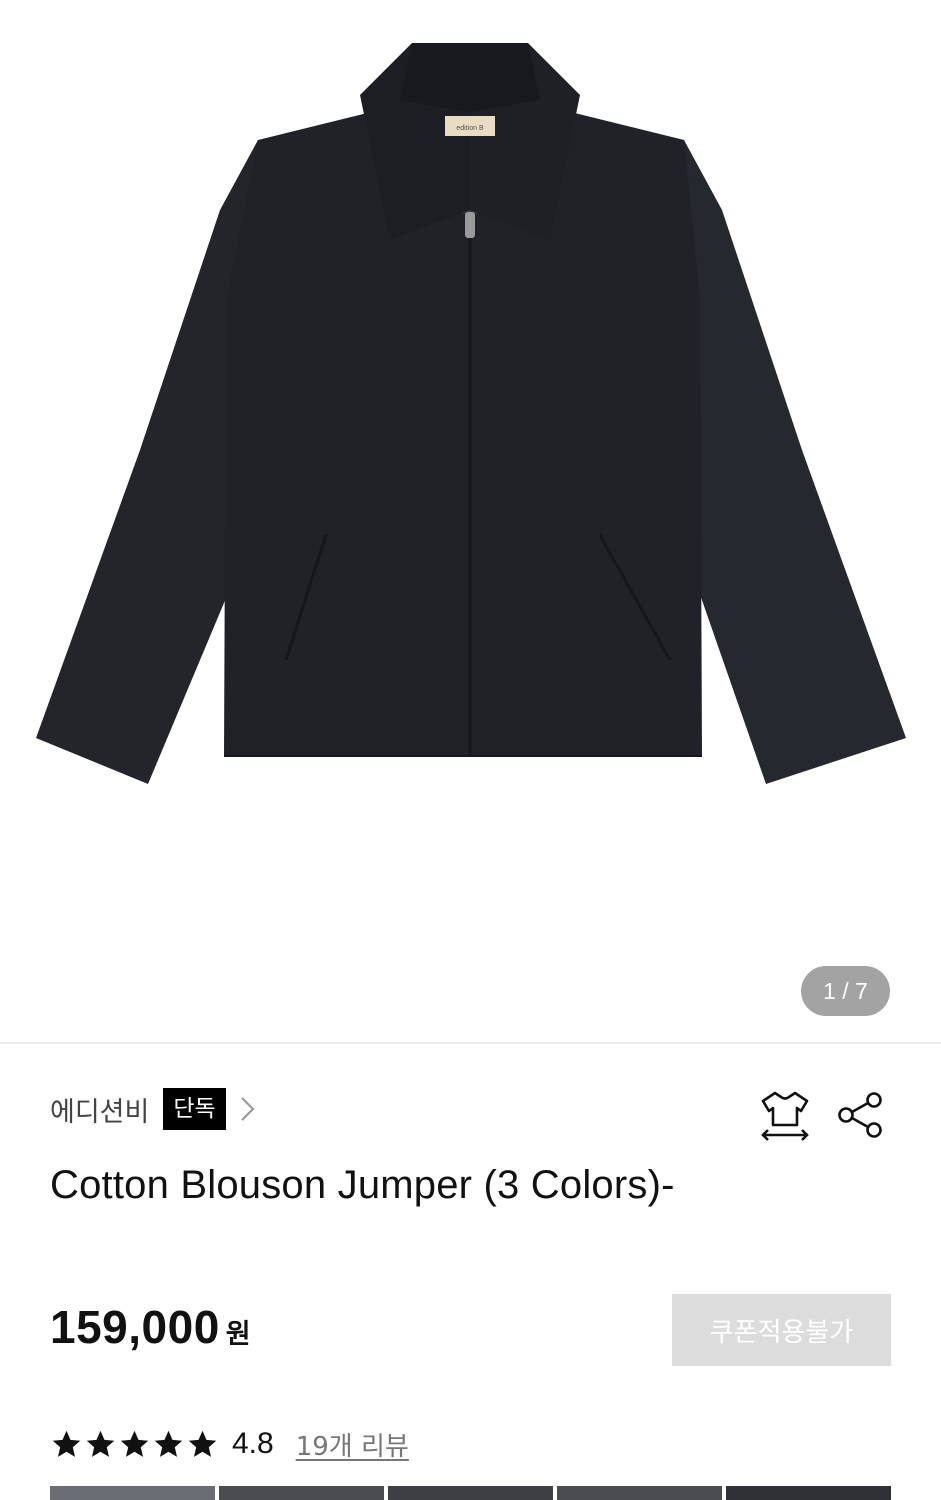 This screenshot has width=941, height=1500. What do you see at coordinates (253, 1443) in the screenshot?
I see `rating-value: 4.8` at bounding box center [253, 1443].